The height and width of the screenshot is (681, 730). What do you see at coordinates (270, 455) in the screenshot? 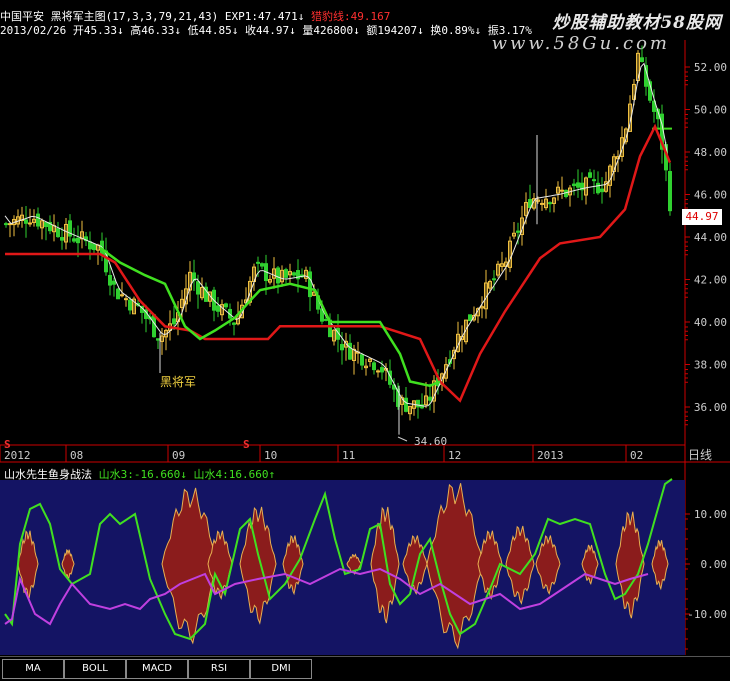
I see `time-tick-label: 10` at bounding box center [270, 455].